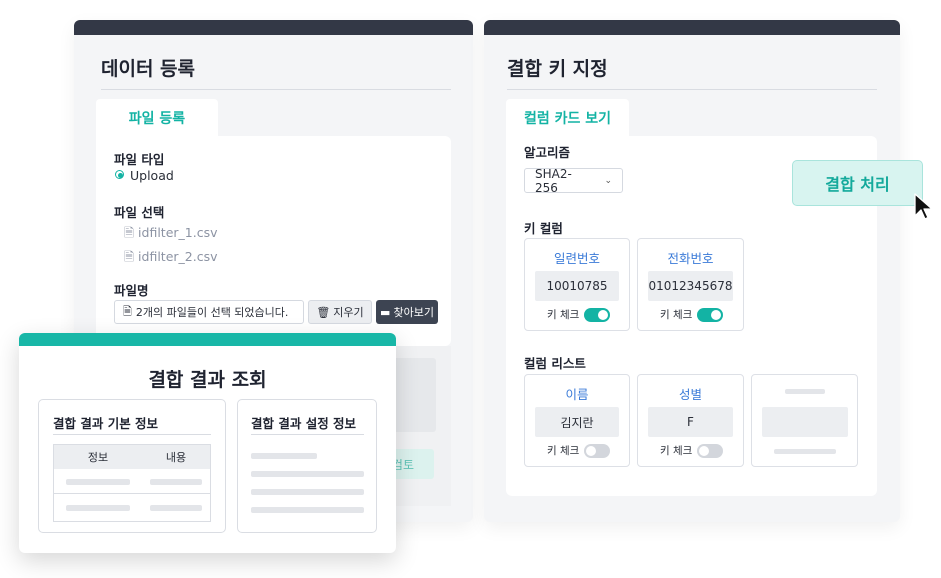 This screenshot has height=578, width=941. I want to click on clear-button: 🗑 지우기, so click(340, 312).